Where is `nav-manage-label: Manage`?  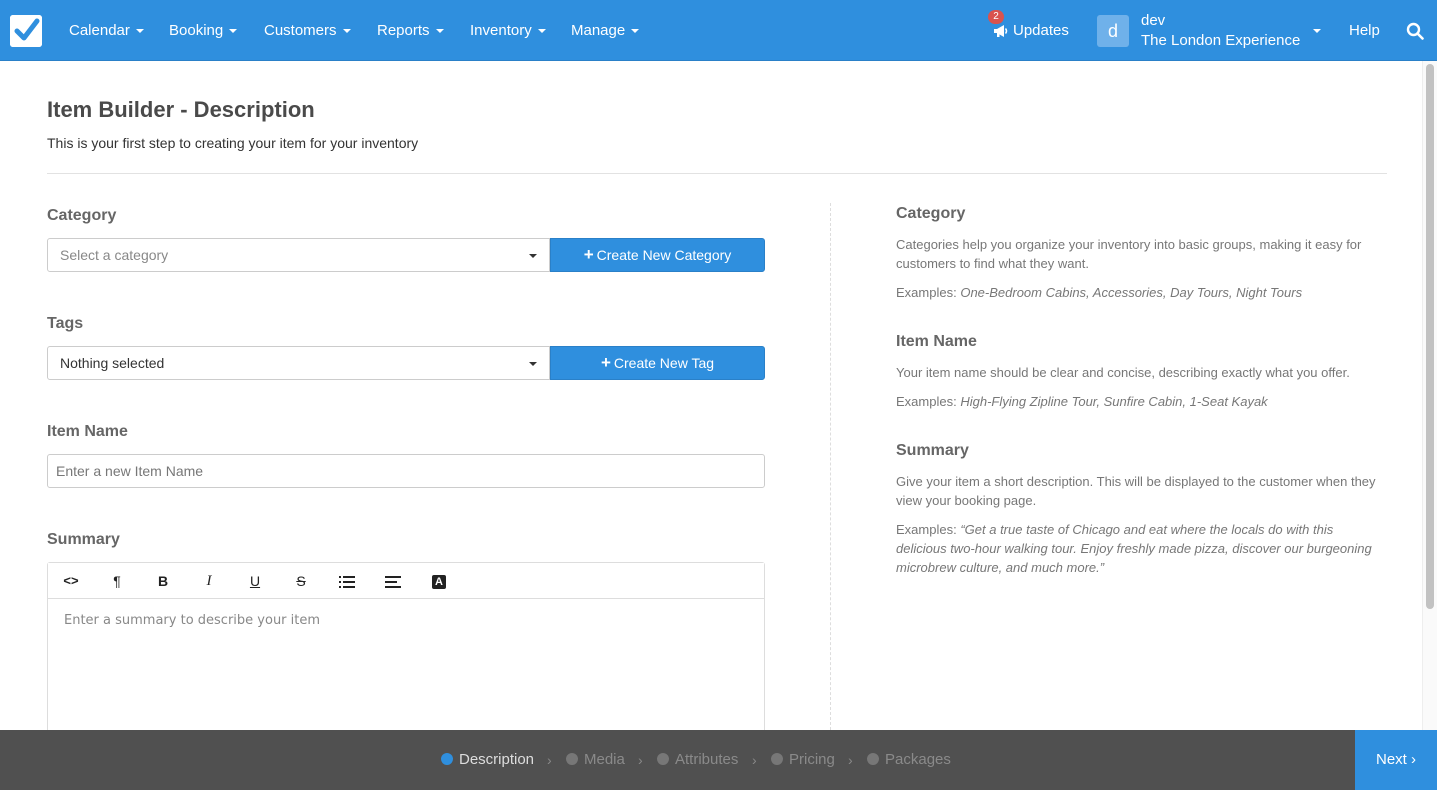
nav-manage-label: Manage is located at coordinates (598, 30).